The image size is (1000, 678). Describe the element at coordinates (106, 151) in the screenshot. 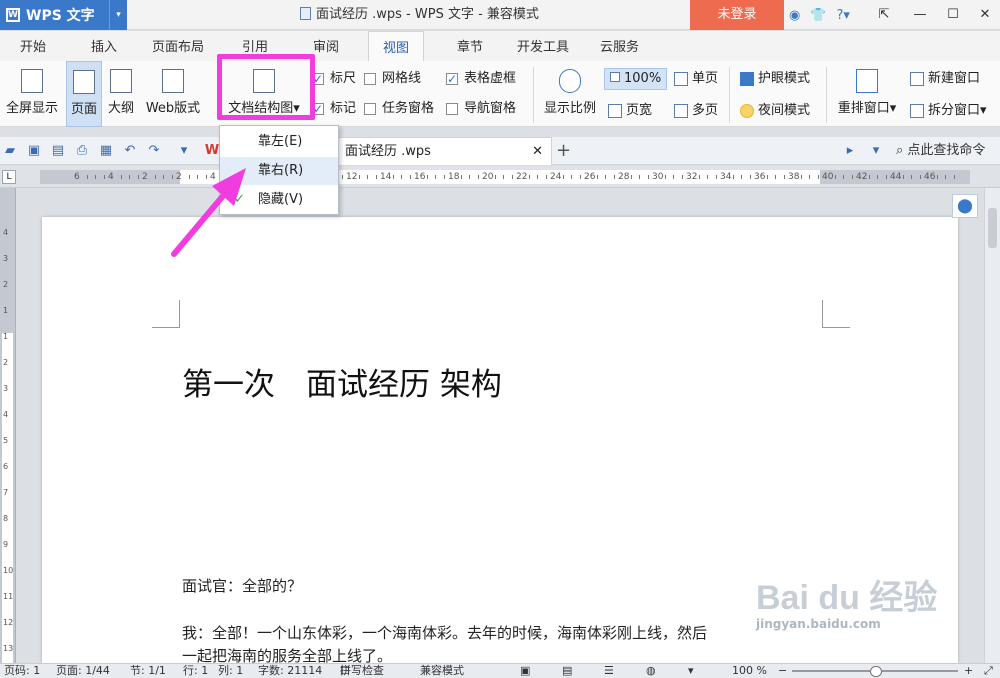

I see `print-preview-icon: ▦` at that location.